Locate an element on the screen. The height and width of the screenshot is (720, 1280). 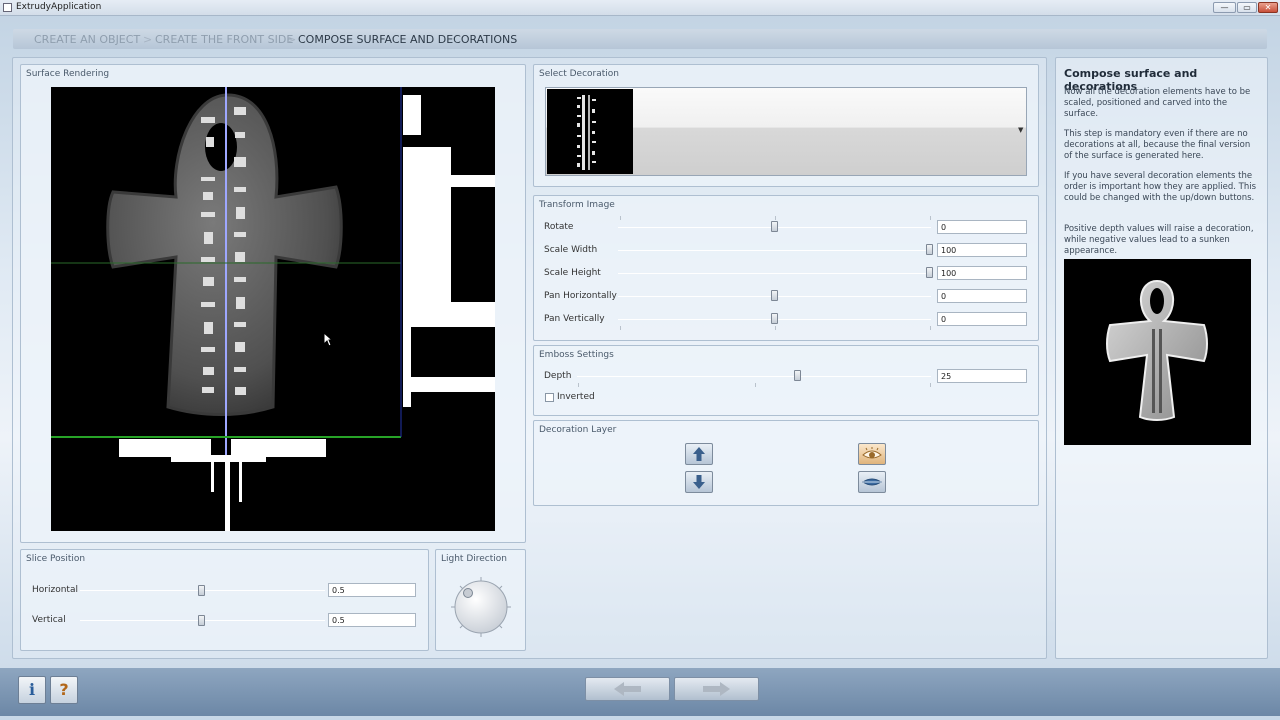
pan-horizontally-slider-thumb is located at coordinates (774, 295).